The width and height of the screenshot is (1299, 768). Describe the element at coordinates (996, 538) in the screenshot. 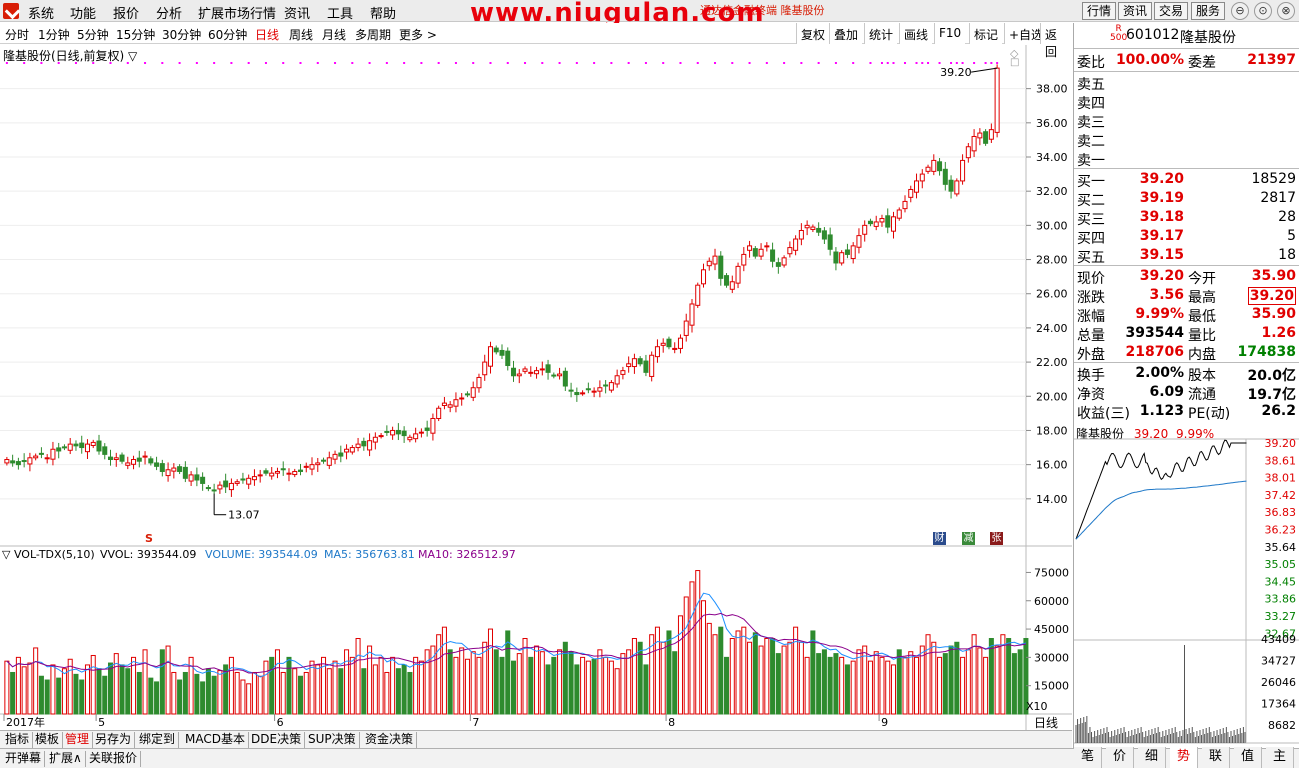

I see `rise-badge: 张` at that location.